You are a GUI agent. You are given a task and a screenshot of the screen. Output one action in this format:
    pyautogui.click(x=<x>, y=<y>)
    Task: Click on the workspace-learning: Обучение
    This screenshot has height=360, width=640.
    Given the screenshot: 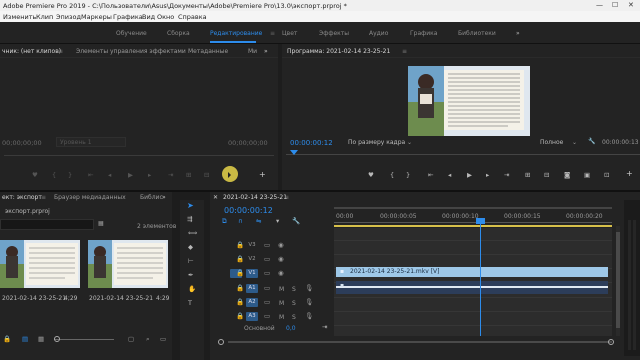 What is the action you would take?
    pyautogui.click(x=131, y=33)
    